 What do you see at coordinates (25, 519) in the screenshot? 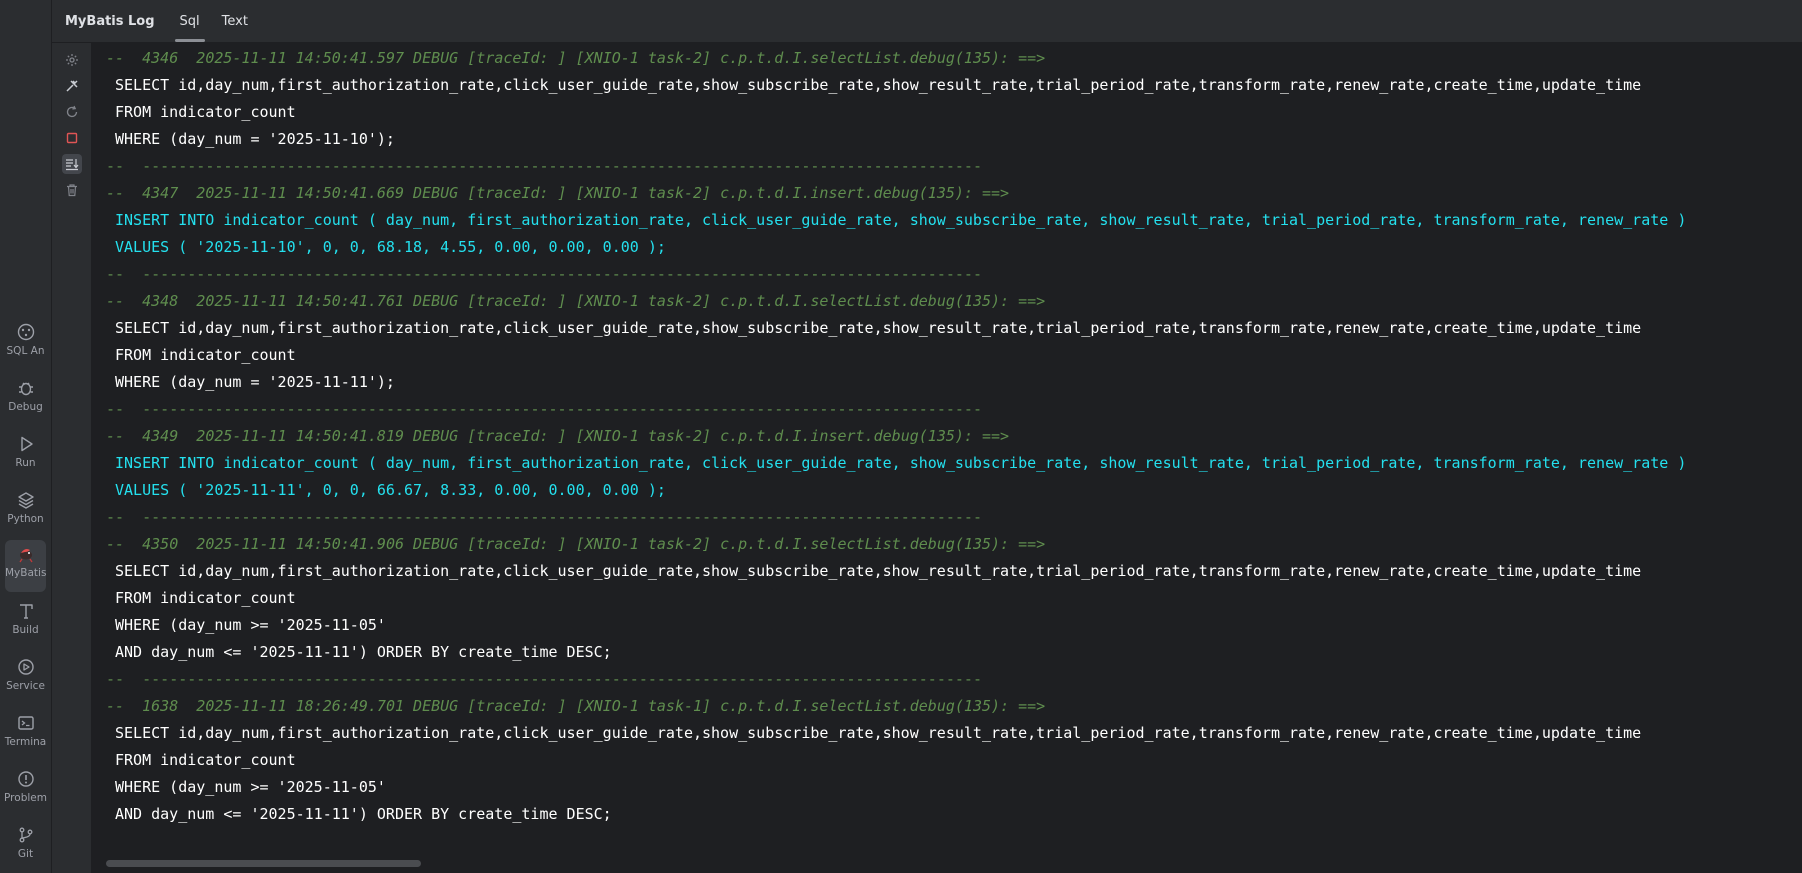
I see `tool-label: Python` at bounding box center [25, 519].